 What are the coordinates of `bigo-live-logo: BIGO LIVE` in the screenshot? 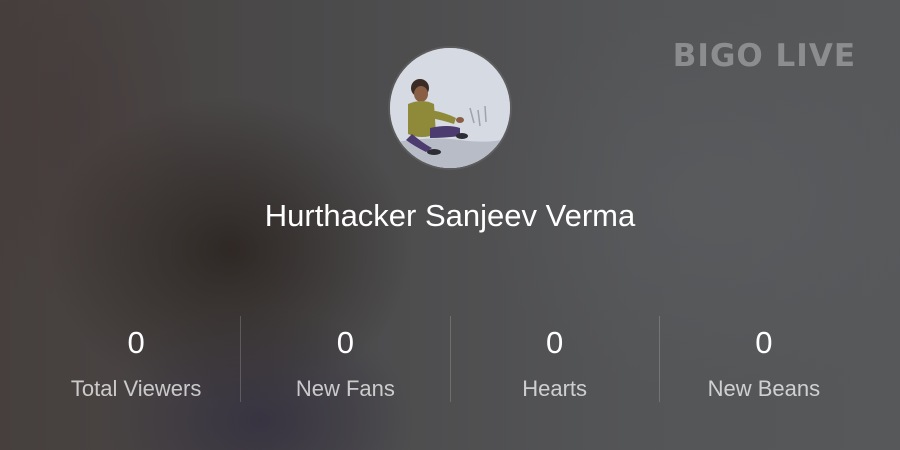 It's located at (764, 56).